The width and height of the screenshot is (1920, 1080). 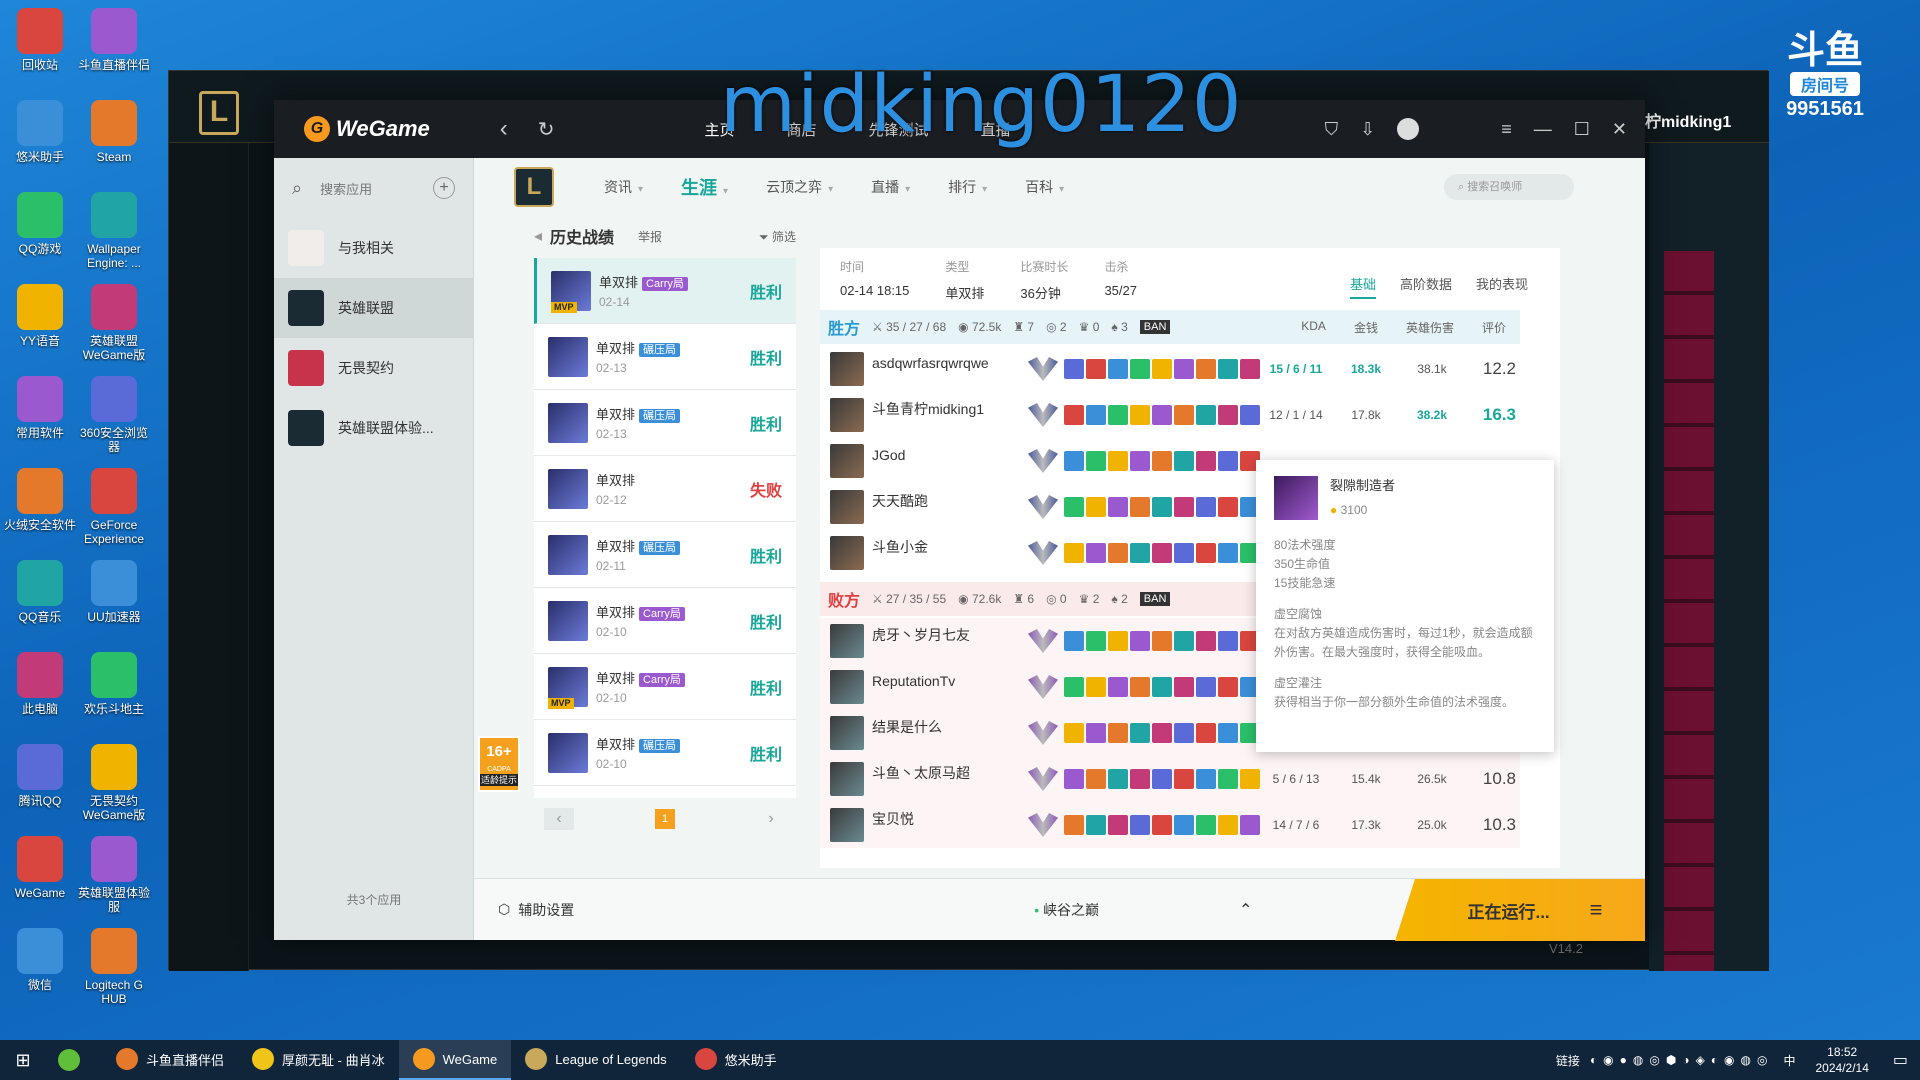 I want to click on desktop-icon: 无畏契约WeGame版, so click(x=114, y=783).